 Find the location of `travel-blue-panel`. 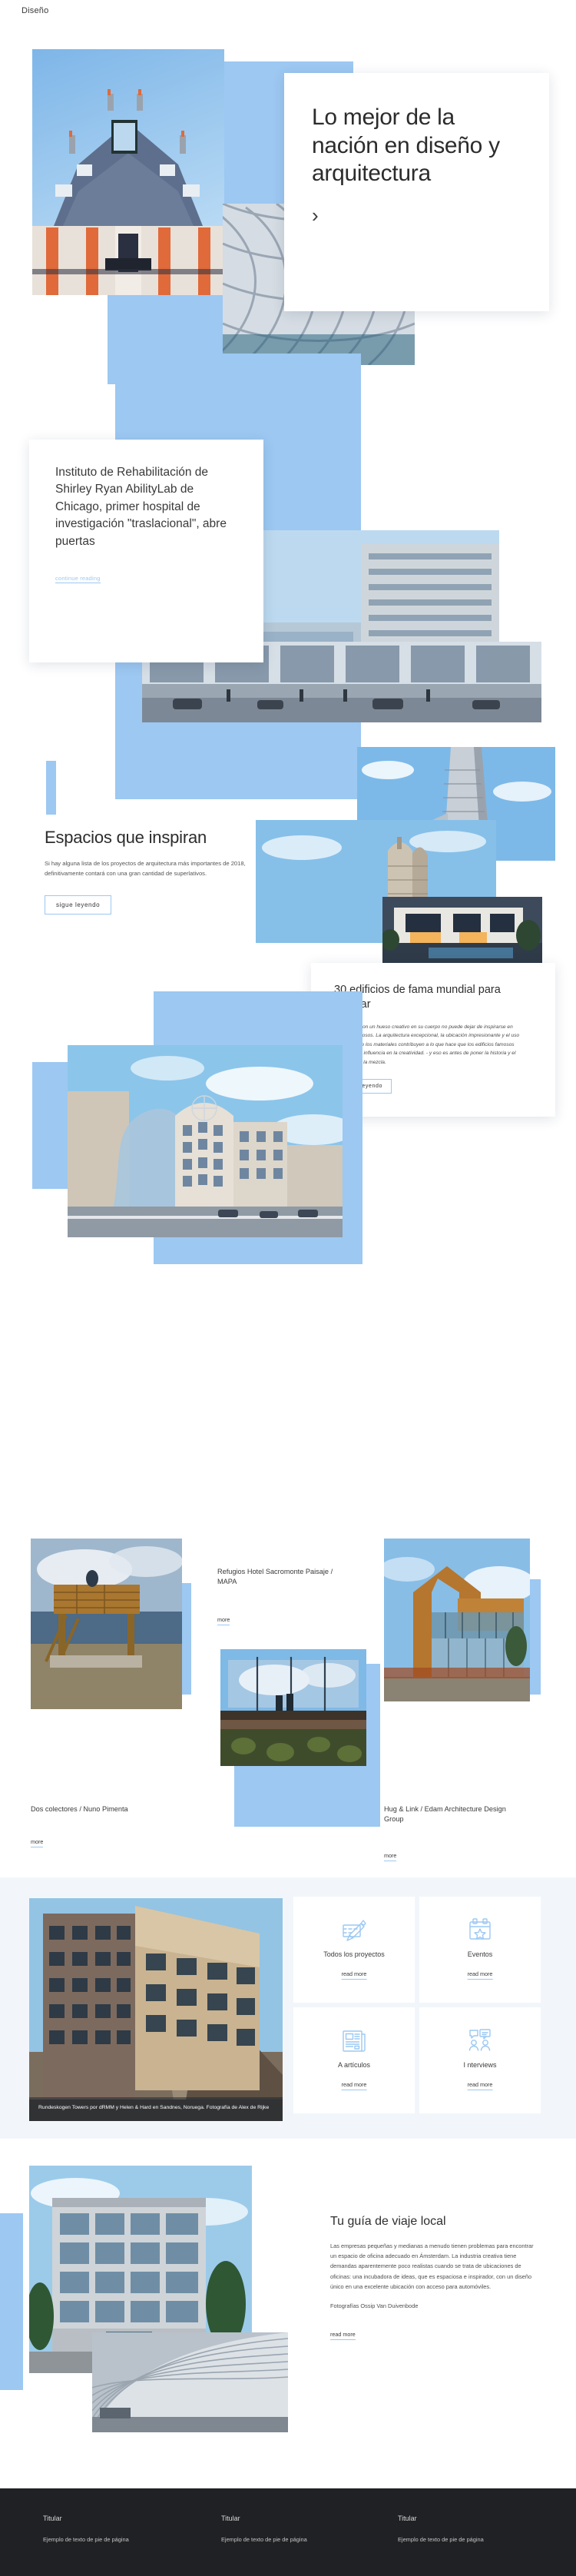

travel-blue-panel is located at coordinates (11, 2301).